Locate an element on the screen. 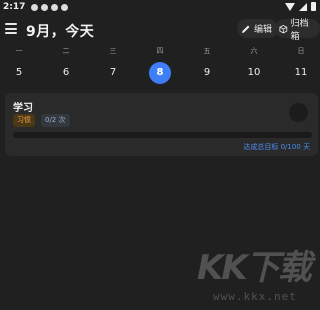 The width and height of the screenshot is (320, 310). system-icons is located at coordinates (300, 6).